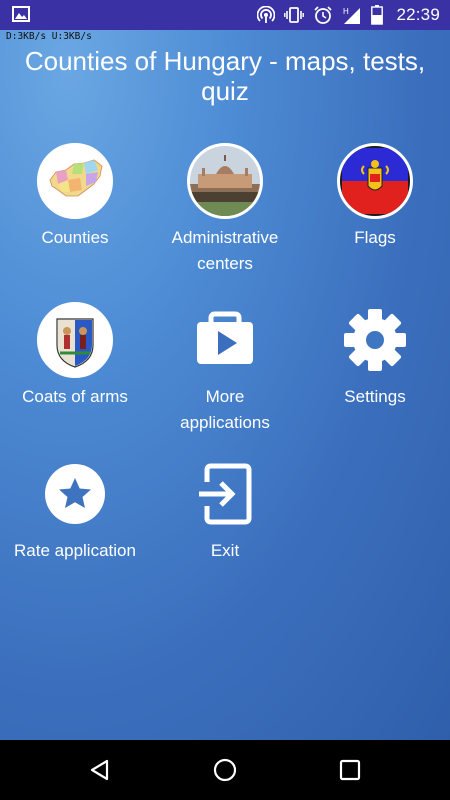 This screenshot has width=450, height=800. Describe the element at coordinates (100, 770) in the screenshot. I see `back-icon` at that location.